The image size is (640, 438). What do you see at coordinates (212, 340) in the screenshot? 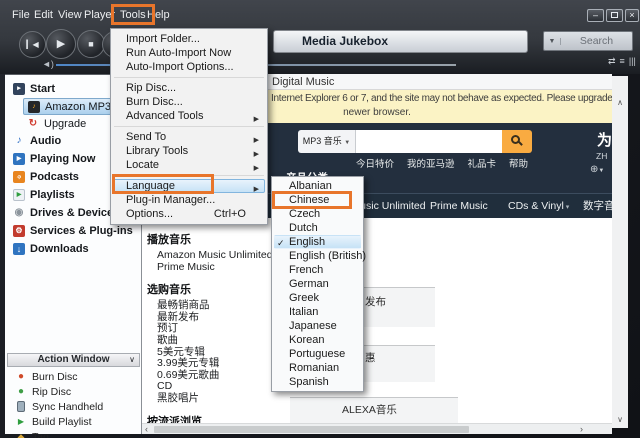
I see `store-sidenav-item-item: 歌曲` at bounding box center [212, 340].